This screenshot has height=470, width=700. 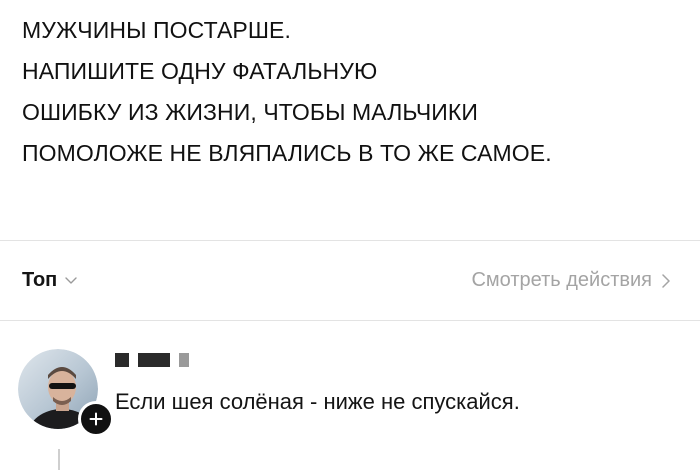 What do you see at coordinates (250, 112) in the screenshot?
I see `post-line: ОШИБКУ ИЗ ЖИЗНИ, ЧТОБЫ МАЛЬЧИКИ` at bounding box center [250, 112].